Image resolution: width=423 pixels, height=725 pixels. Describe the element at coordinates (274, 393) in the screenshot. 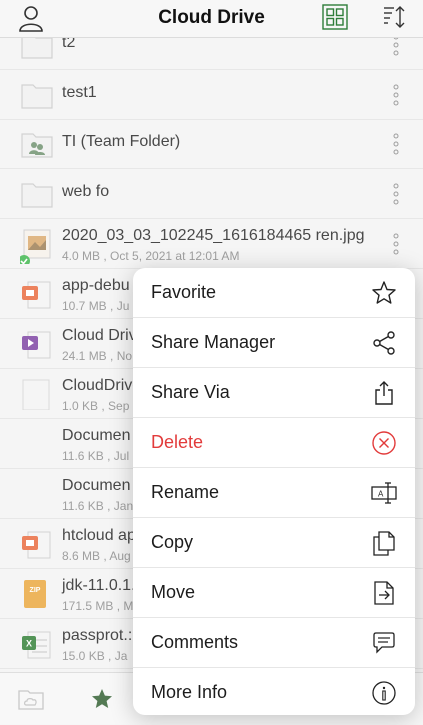

I see `menu-item-share-via: Share Via` at that location.